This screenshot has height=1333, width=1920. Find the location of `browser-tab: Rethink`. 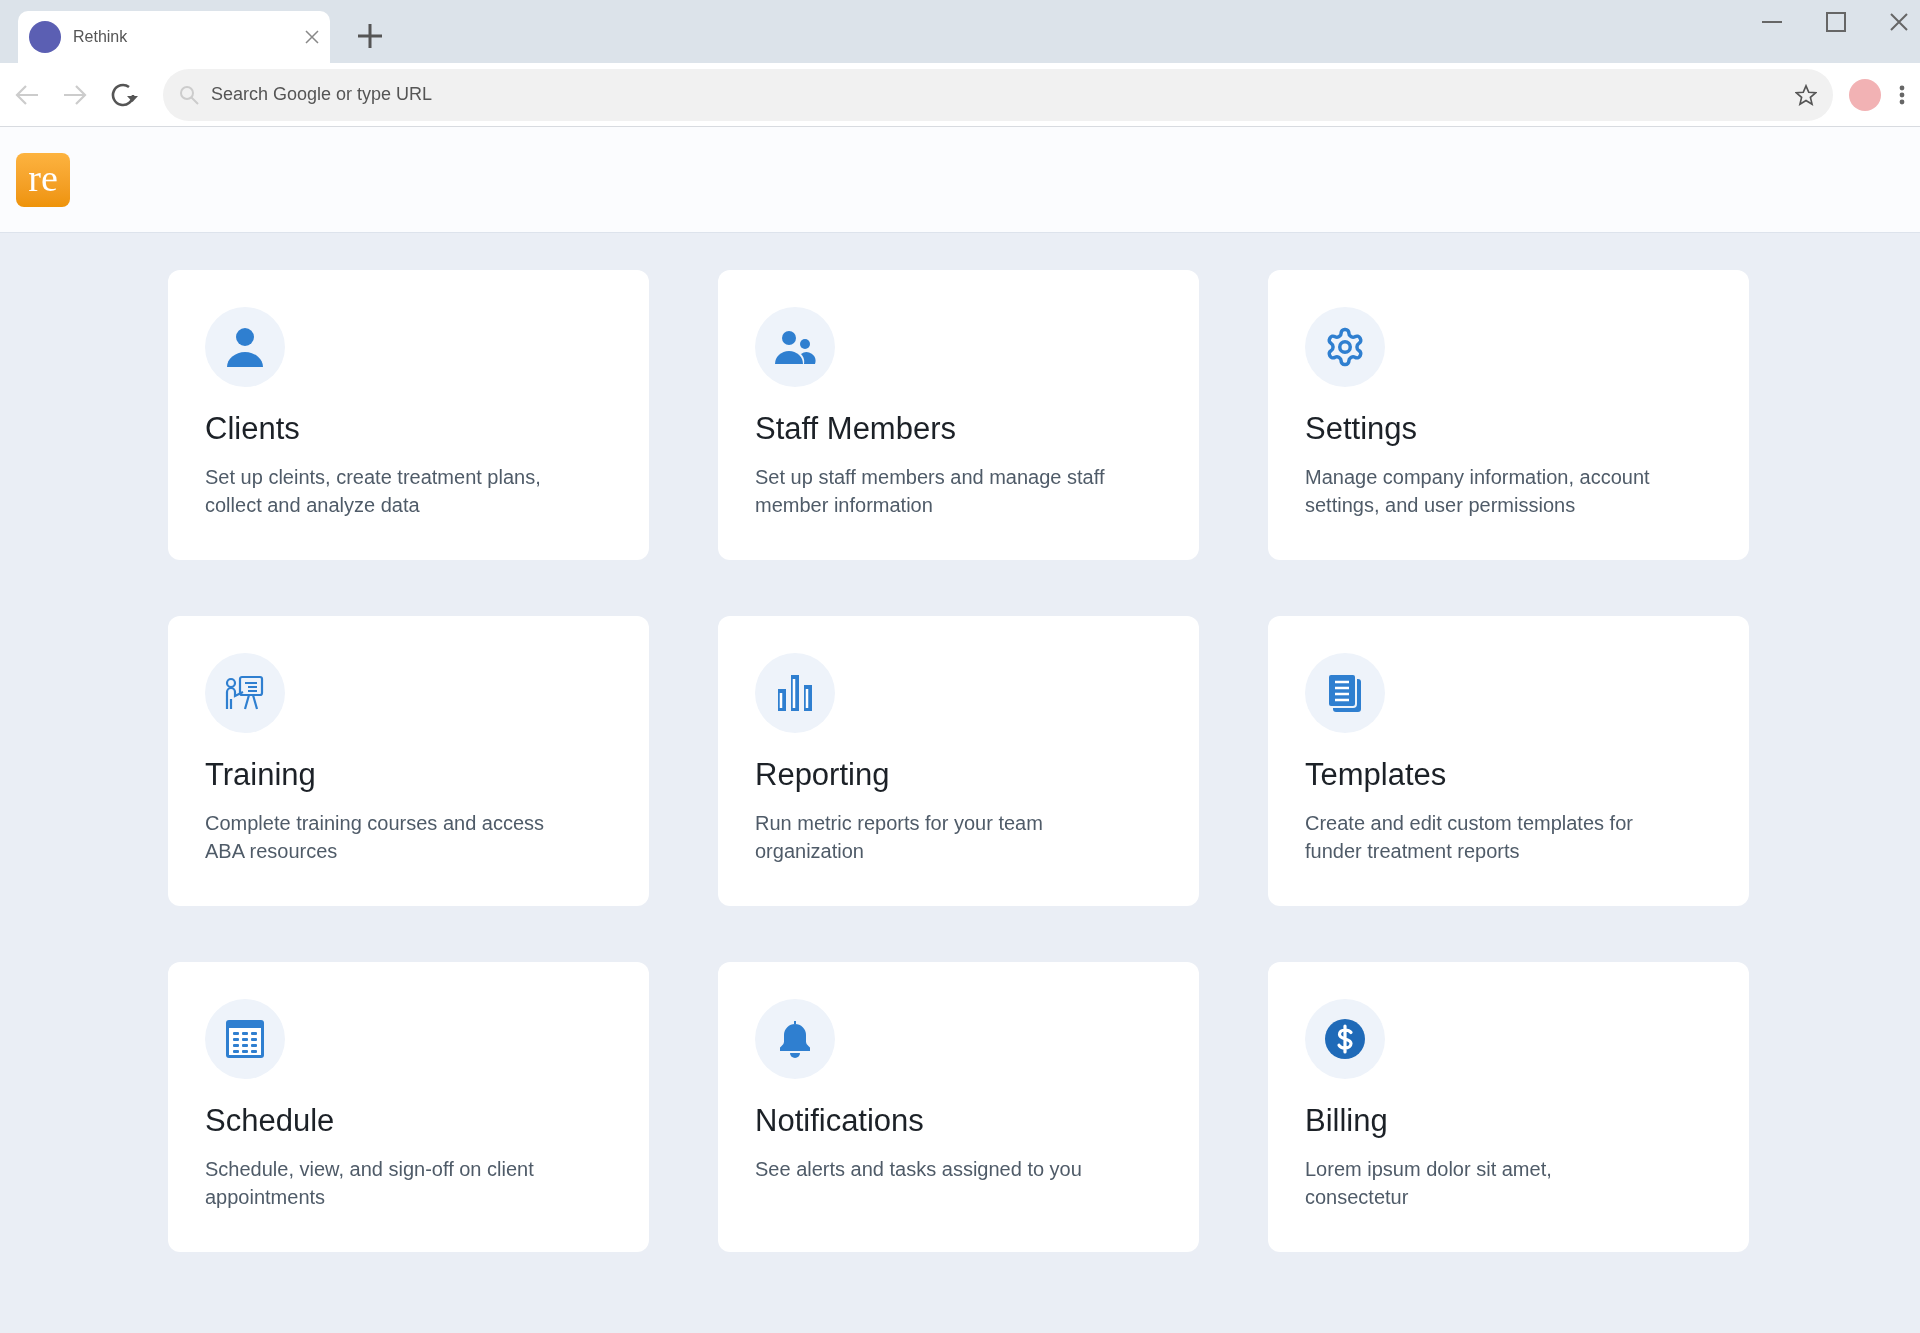

browser-tab: Rethink is located at coordinates (174, 37).